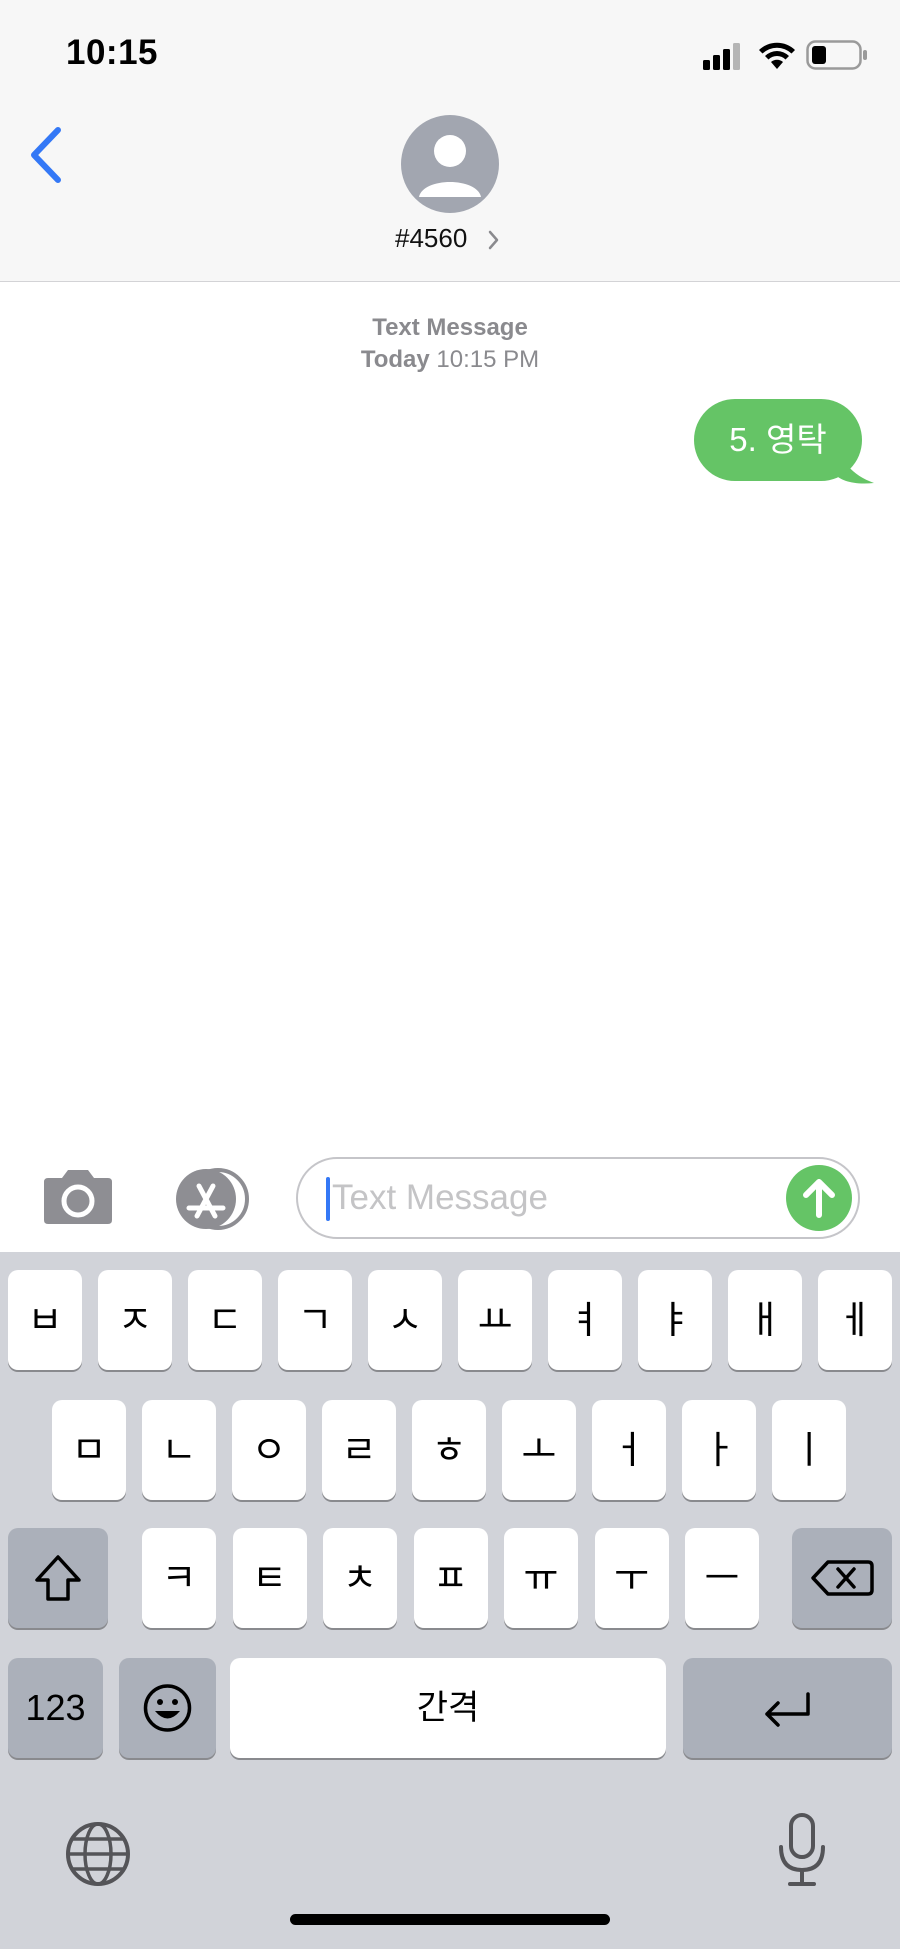 This screenshot has height=1949, width=900. I want to click on timestamp-time: 10:15 PM, so click(488, 359).